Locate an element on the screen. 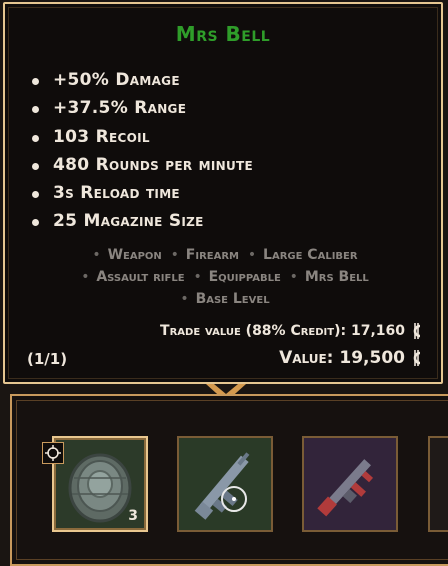  assault-rifle-icon is located at coordinates (222, 486).